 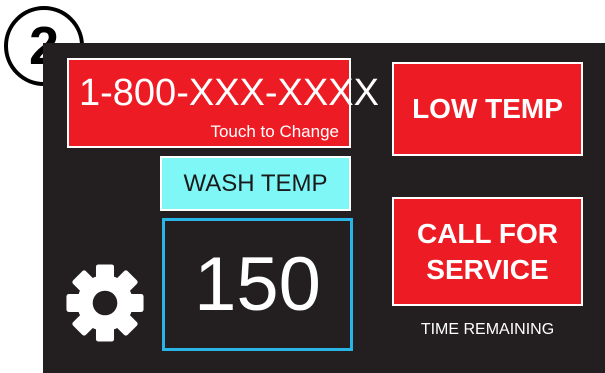 I want to click on call-for-service-button: CALL FOR SERVICE, so click(x=487, y=251).